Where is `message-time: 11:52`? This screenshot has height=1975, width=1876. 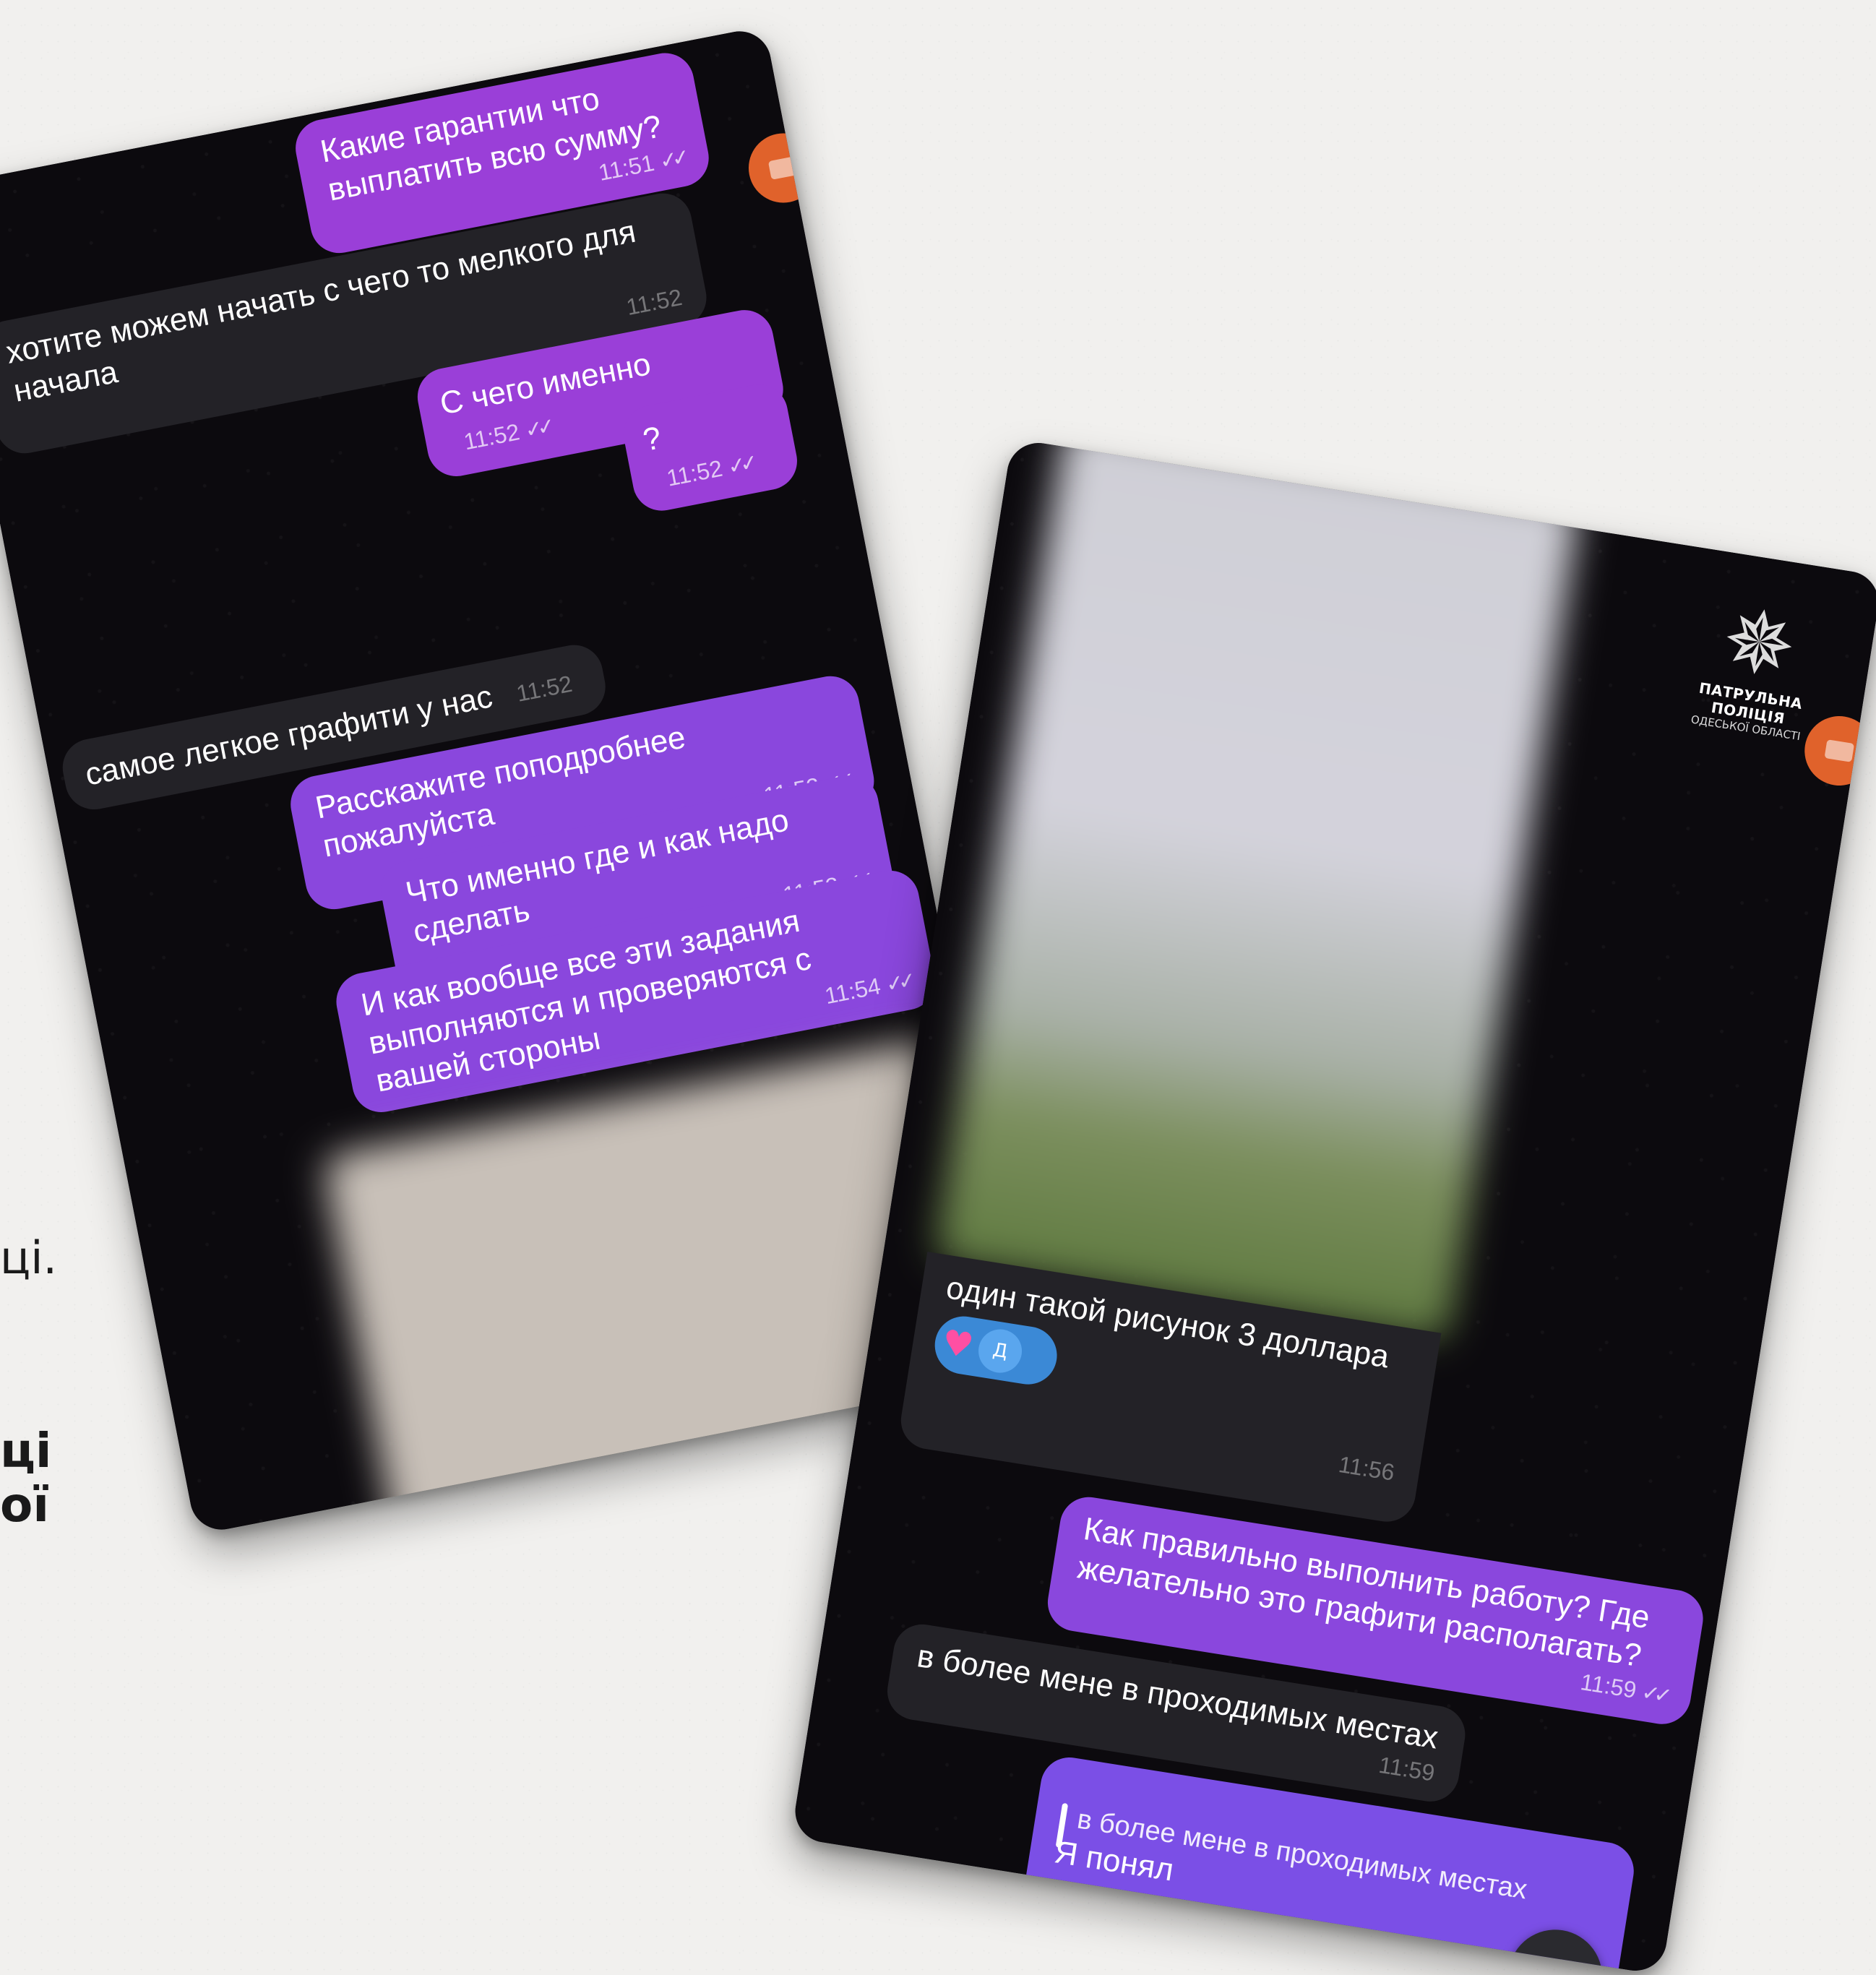 message-time: 11:52 is located at coordinates (544, 688).